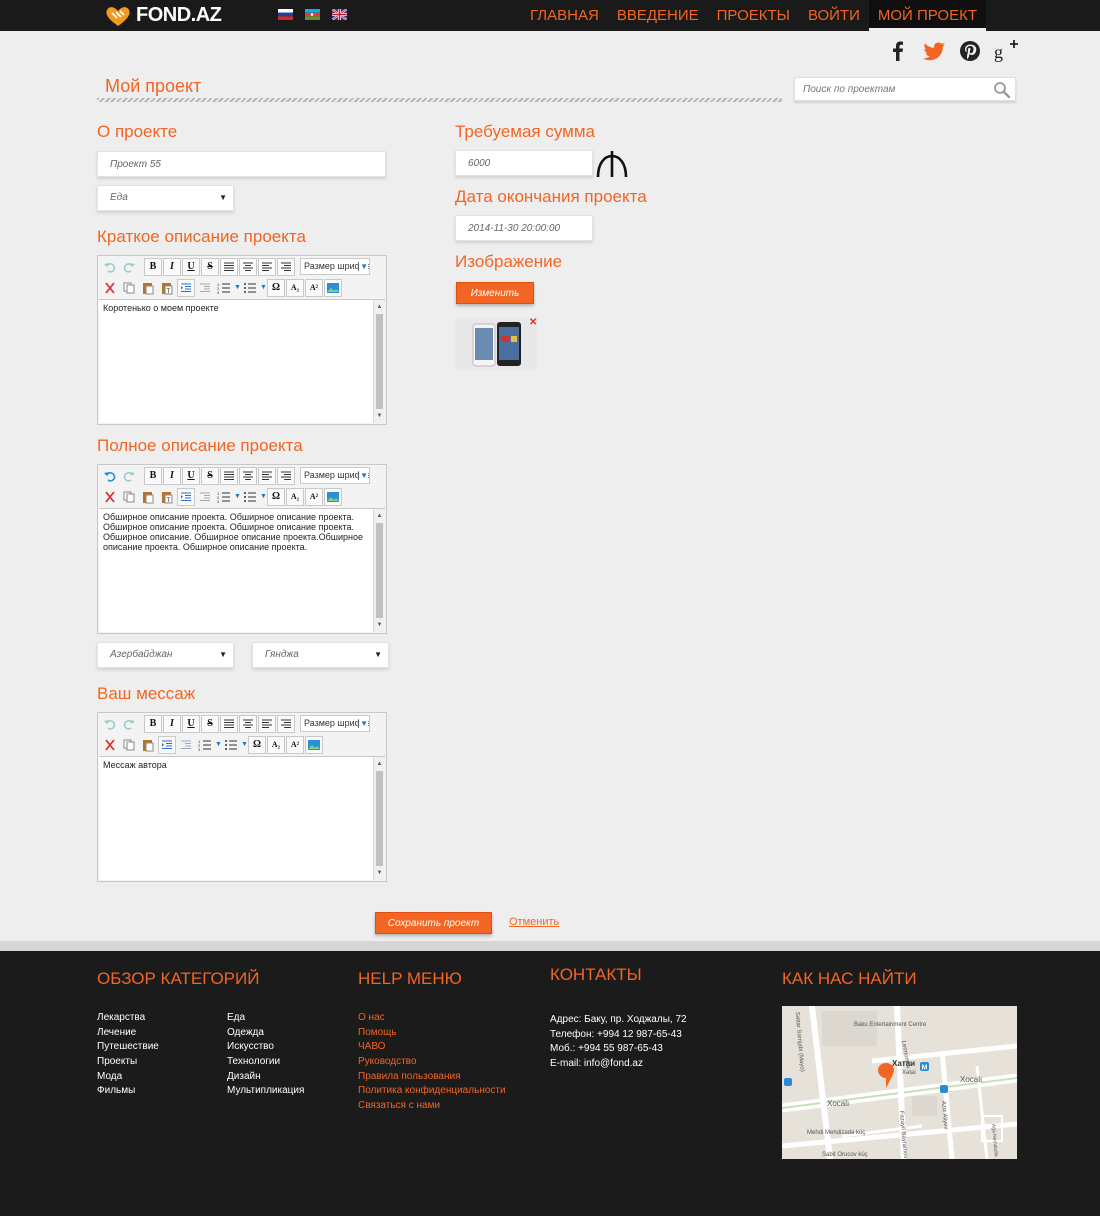  I want to click on flag-uk-icon, so click(339, 14).